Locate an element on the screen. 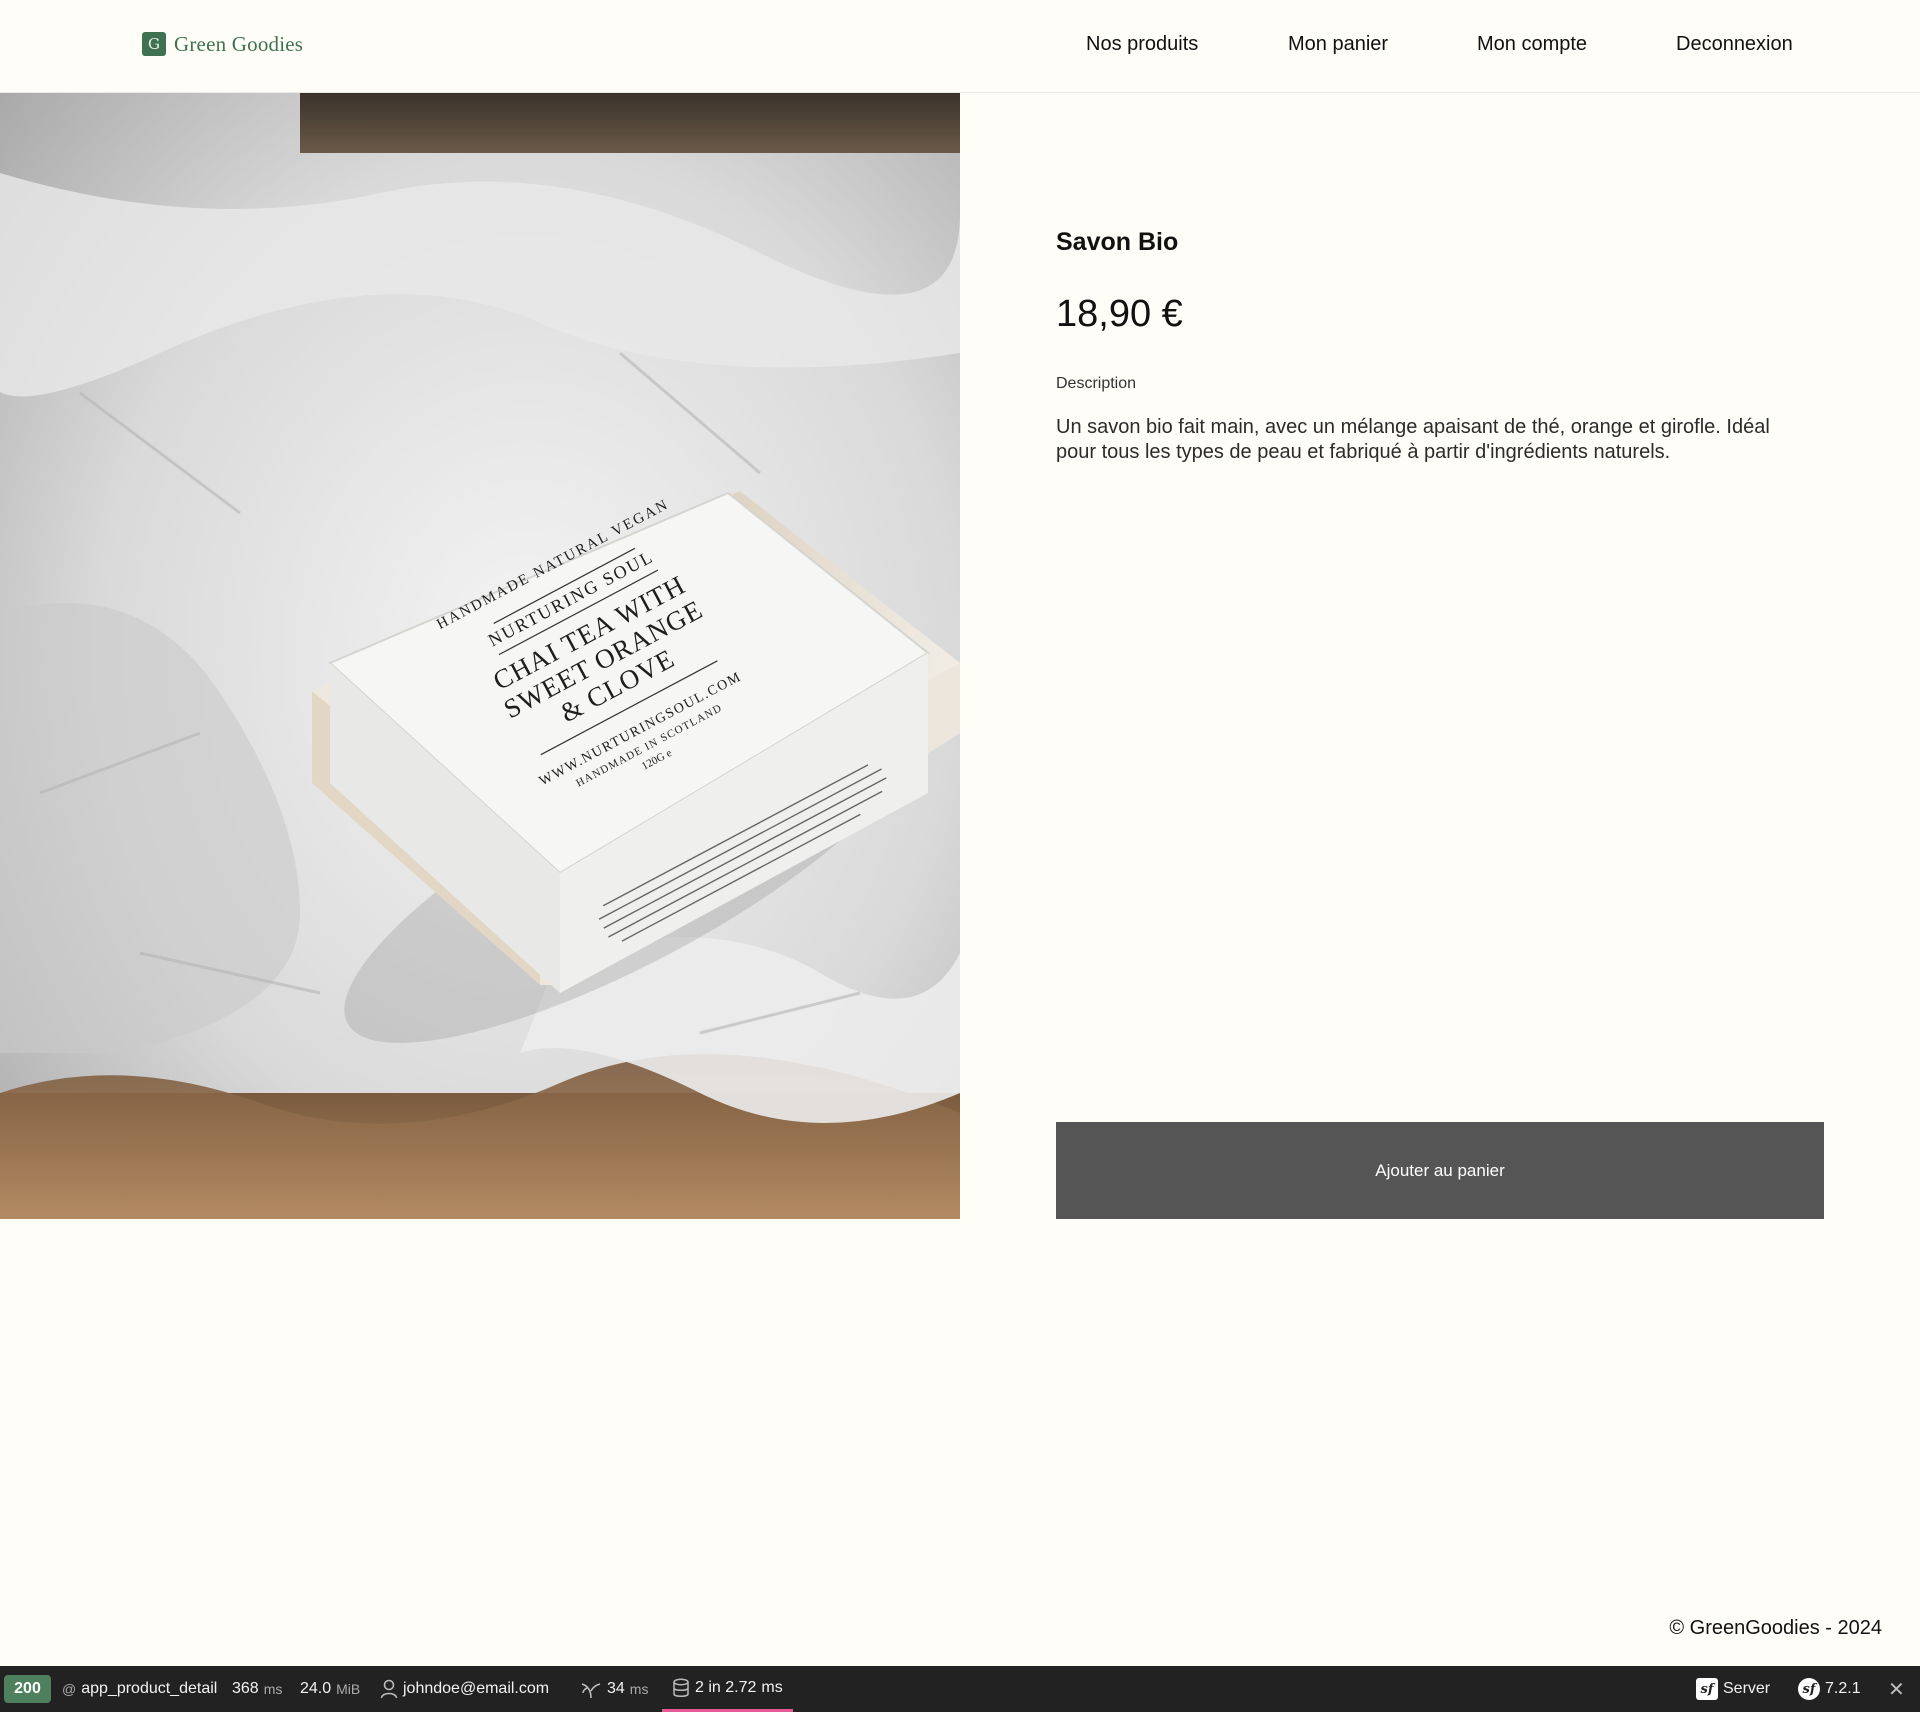  toolbar-route: @ app_product_detail is located at coordinates (139, 1689).